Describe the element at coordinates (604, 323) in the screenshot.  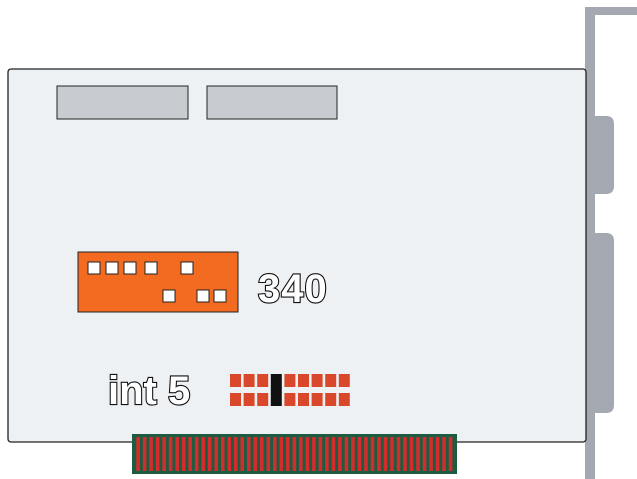
I see `bracket-port-lower` at that location.